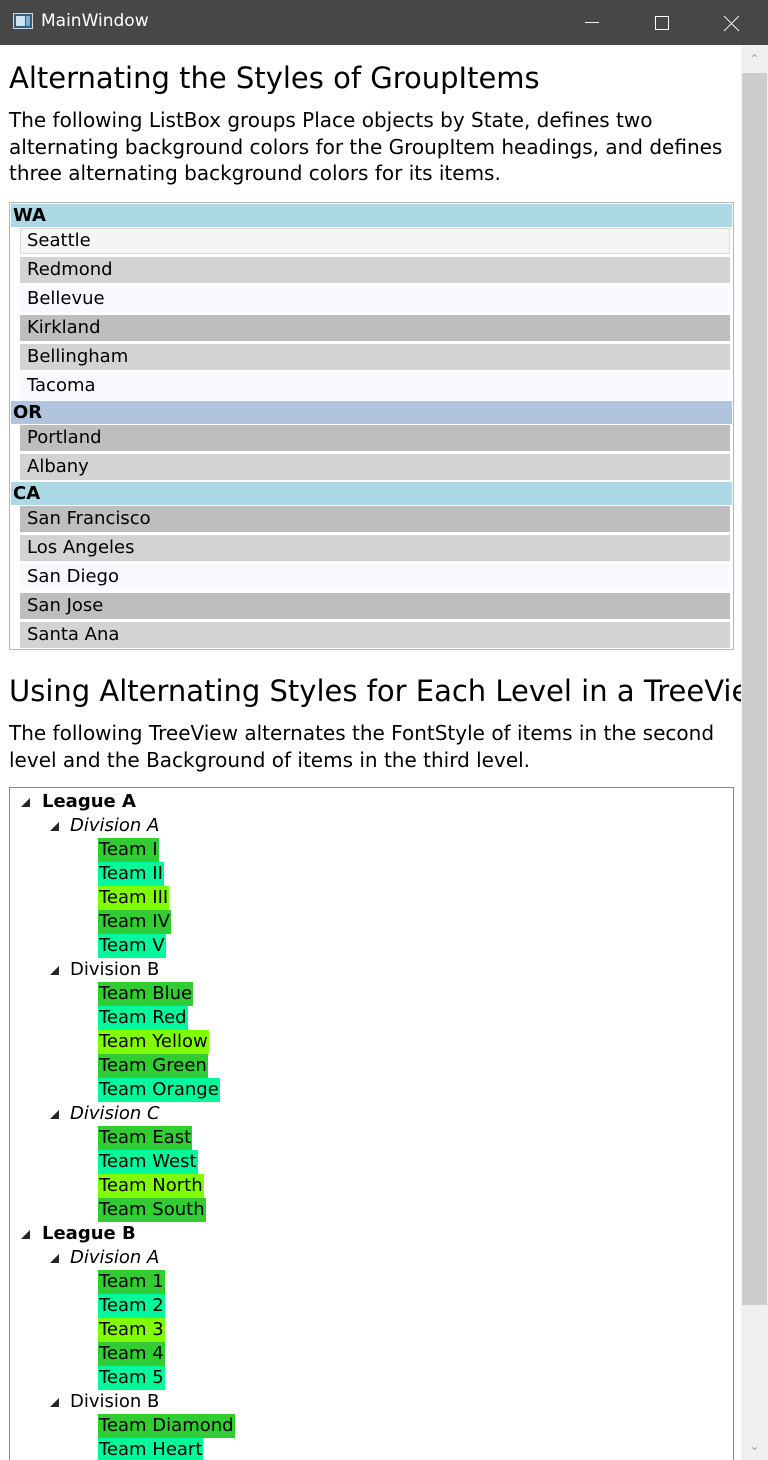 The width and height of the screenshot is (768, 1460). I want to click on list-item: Redmond, so click(375, 270).